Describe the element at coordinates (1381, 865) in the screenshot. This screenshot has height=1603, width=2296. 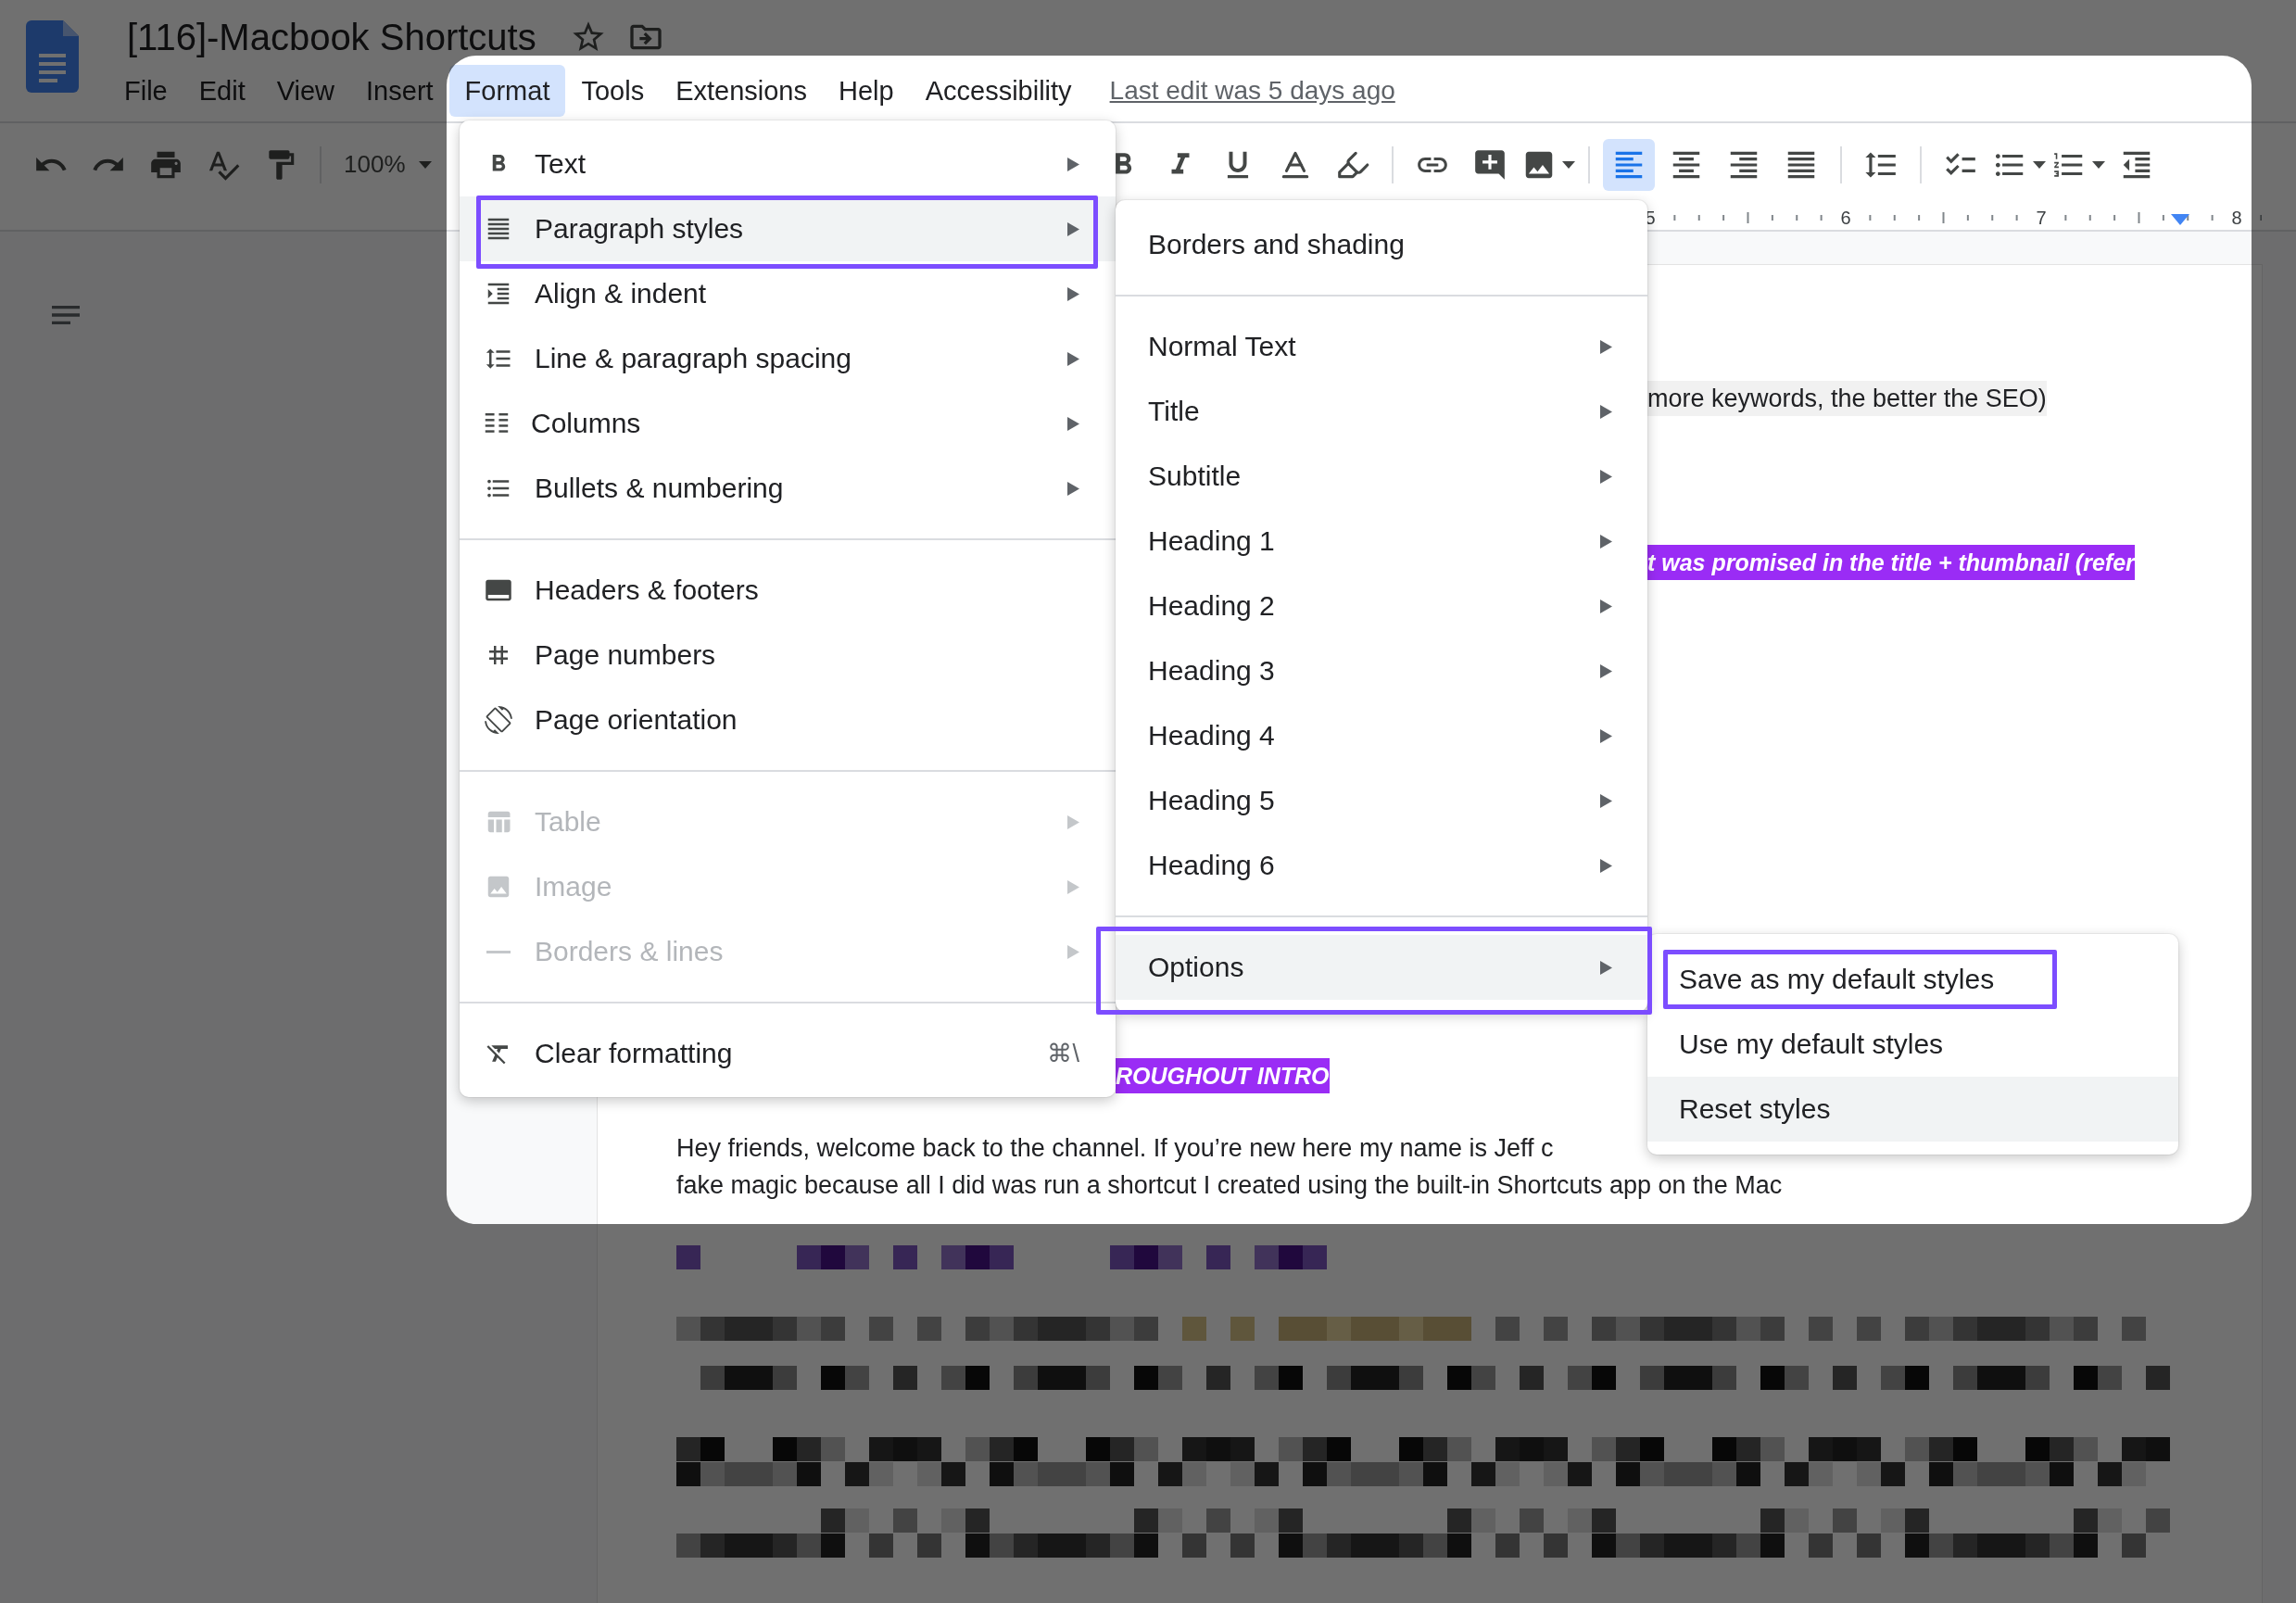
I see `menu-item: Heading 6` at that location.